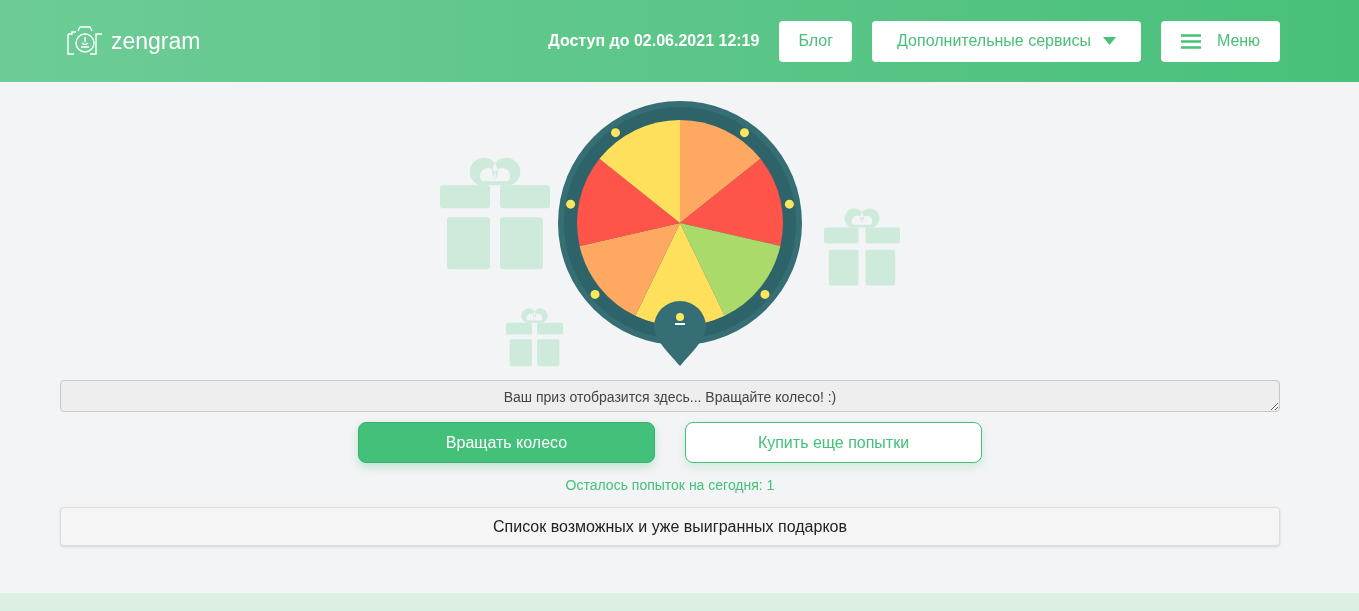 Image resolution: width=1359 pixels, height=611 pixels. I want to click on gifts-list-accordion: Список возможных и уже выигранных подарков, so click(670, 526).